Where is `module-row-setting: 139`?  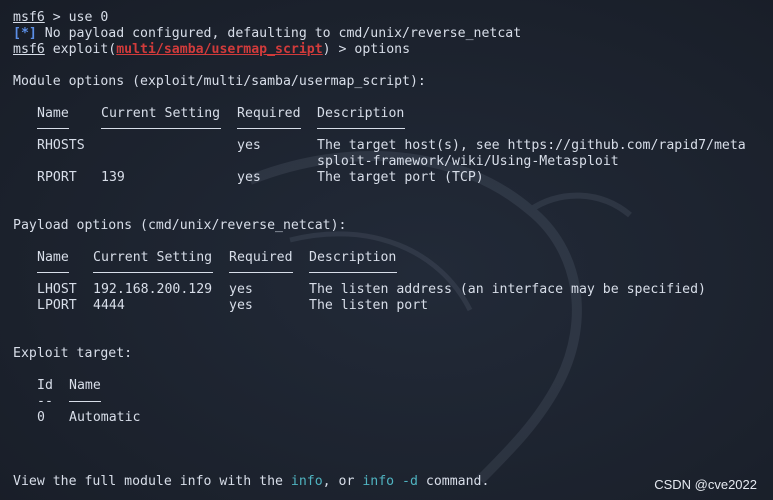 module-row-setting: 139 is located at coordinates (113, 177).